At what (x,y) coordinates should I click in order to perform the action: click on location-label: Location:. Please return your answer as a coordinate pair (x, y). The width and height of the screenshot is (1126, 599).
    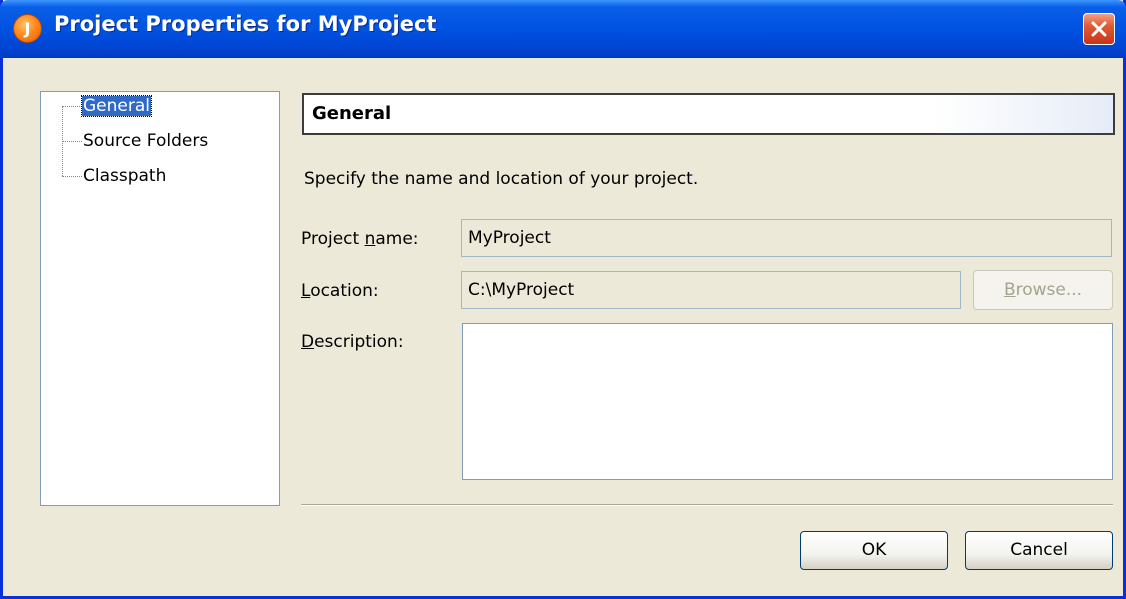
    Looking at the image, I should click on (340, 291).